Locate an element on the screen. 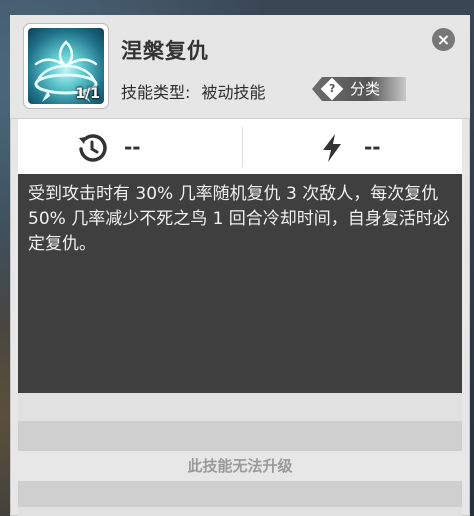  skill-type-value: 被动技能 is located at coordinates (233, 92).